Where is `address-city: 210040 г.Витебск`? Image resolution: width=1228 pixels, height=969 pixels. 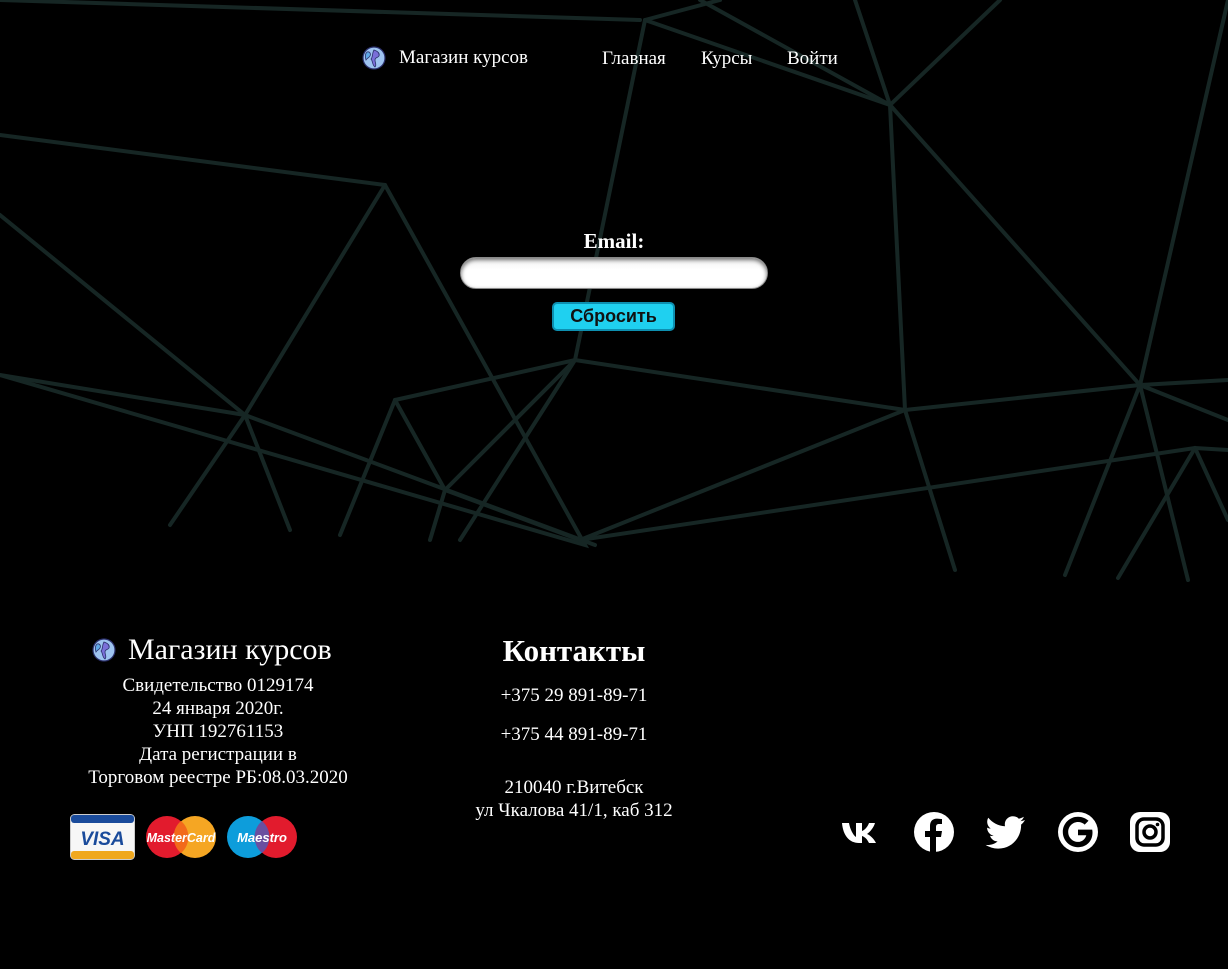
address-city: 210040 г.Витебск is located at coordinates (574, 787).